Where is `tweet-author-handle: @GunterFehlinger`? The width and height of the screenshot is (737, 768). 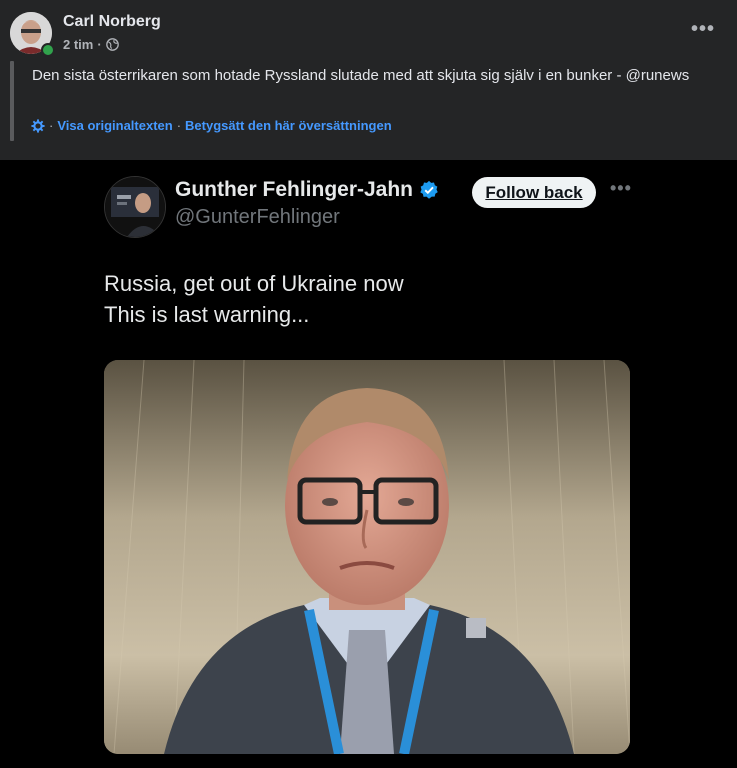 tweet-author-handle: @GunterFehlinger is located at coordinates (257, 217).